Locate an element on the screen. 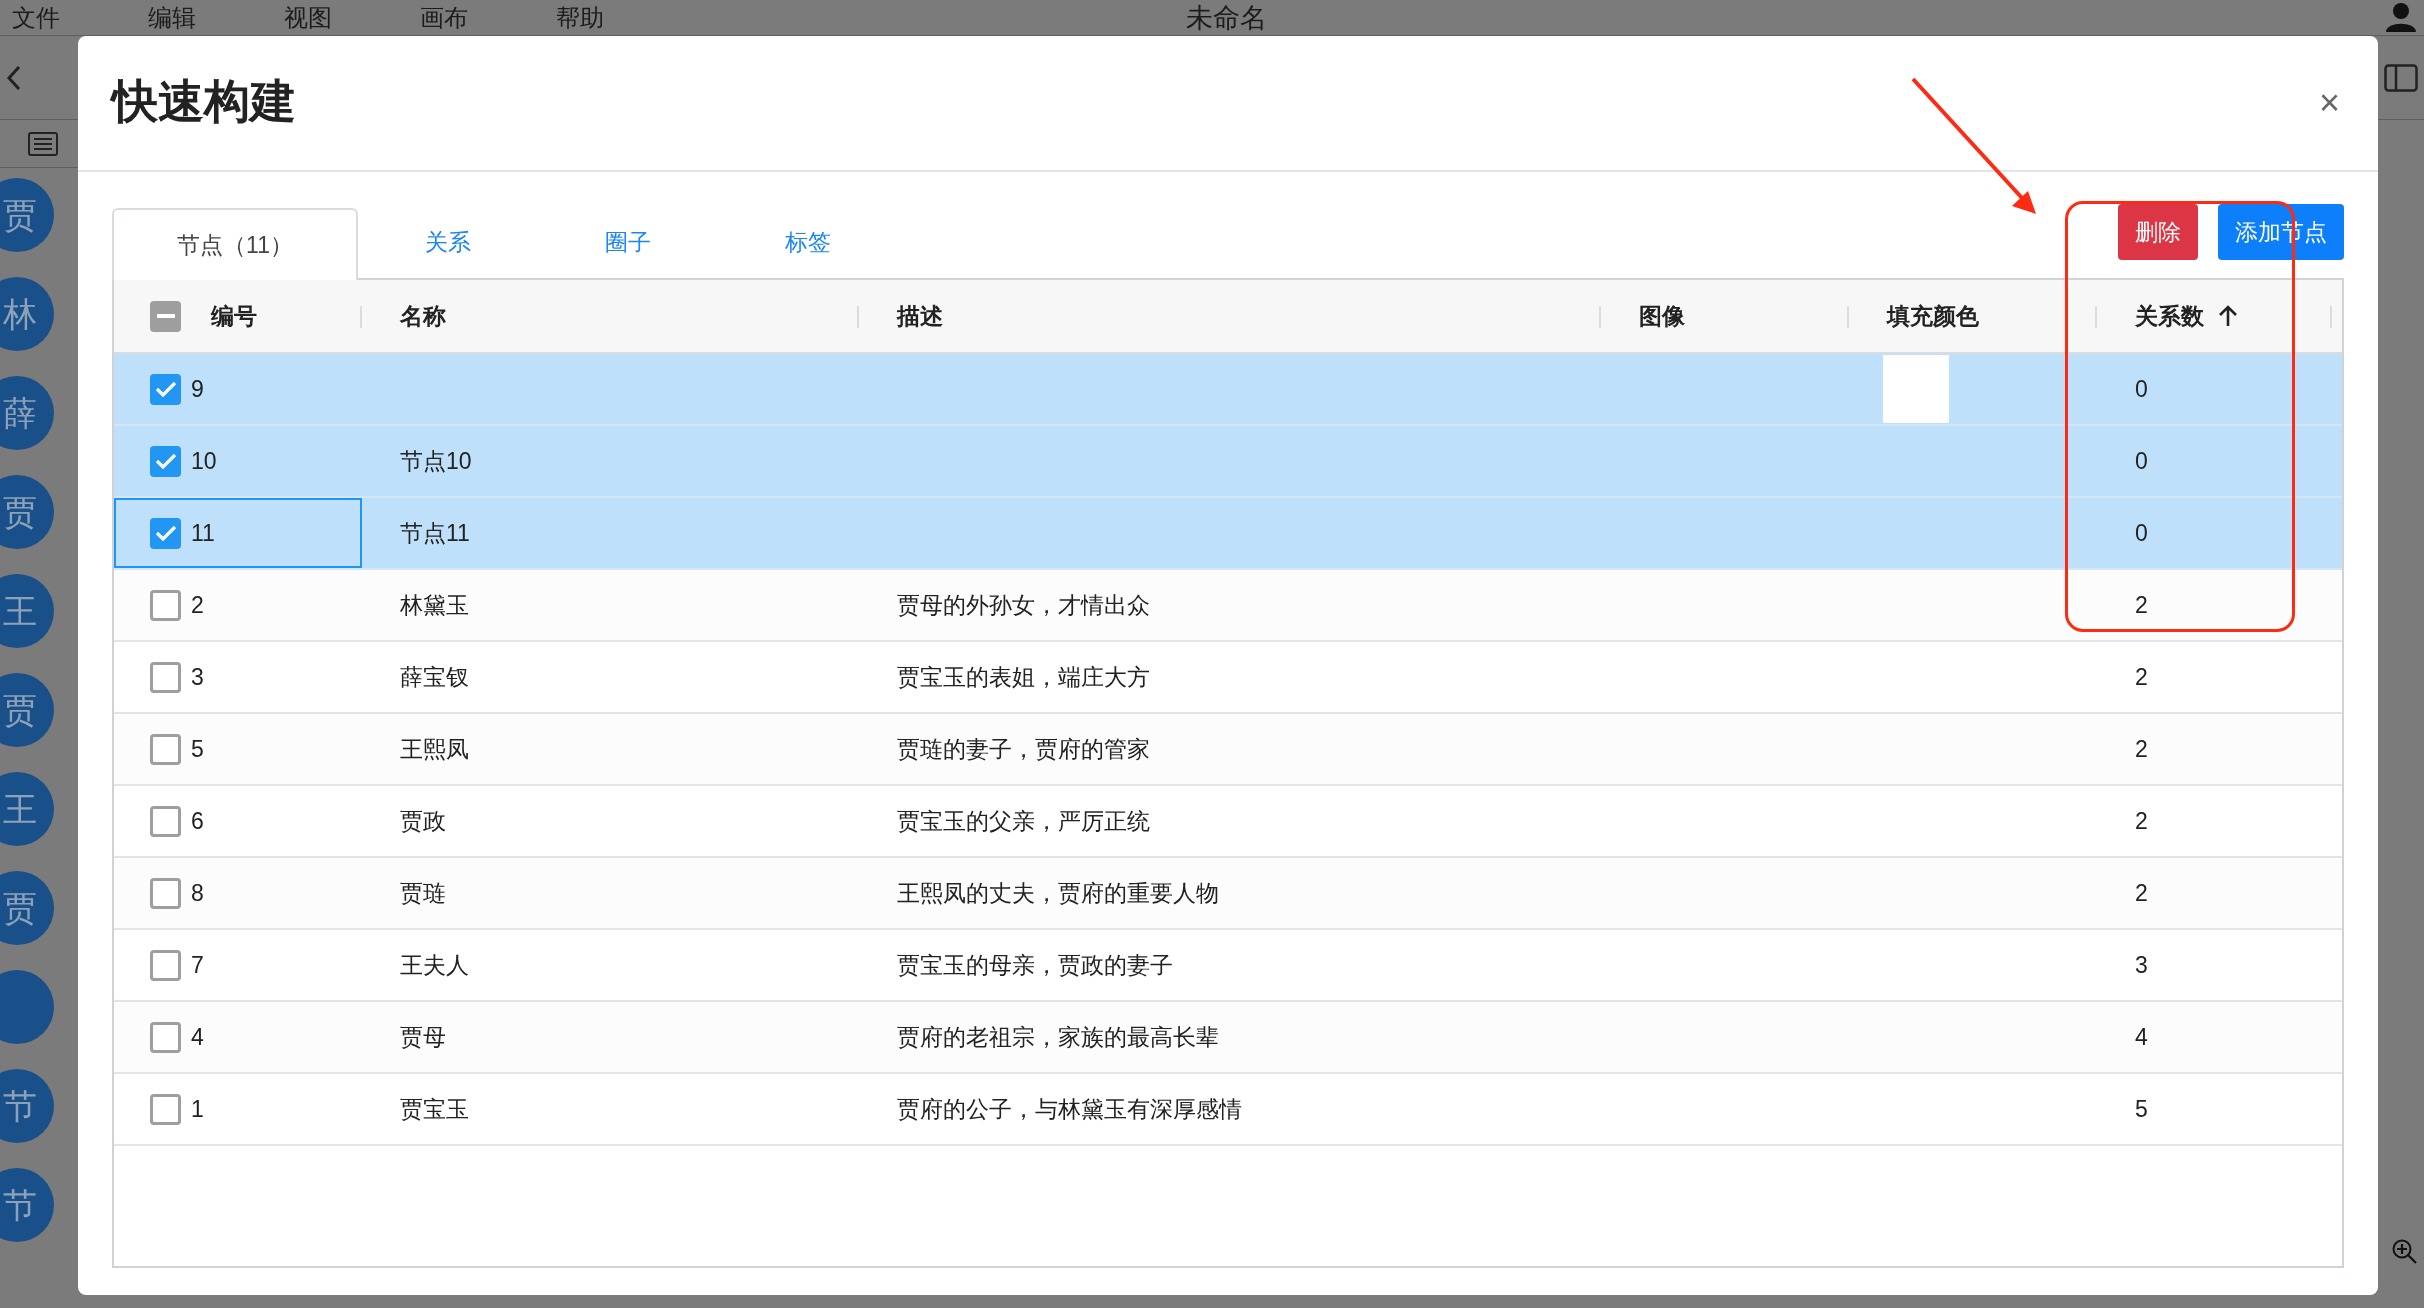 This screenshot has height=1308, width=2424. focused-cell: 11 is located at coordinates (238, 533).